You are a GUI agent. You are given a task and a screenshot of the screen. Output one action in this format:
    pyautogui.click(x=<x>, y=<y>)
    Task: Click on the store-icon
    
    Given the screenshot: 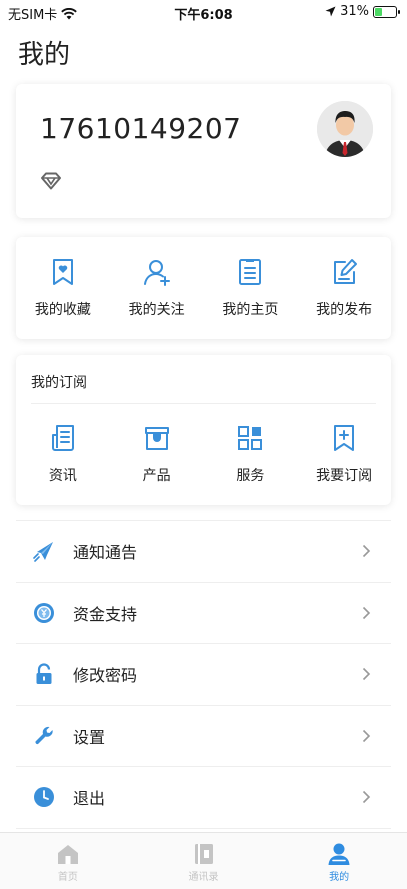 What is the action you would take?
    pyautogui.click(x=156, y=438)
    